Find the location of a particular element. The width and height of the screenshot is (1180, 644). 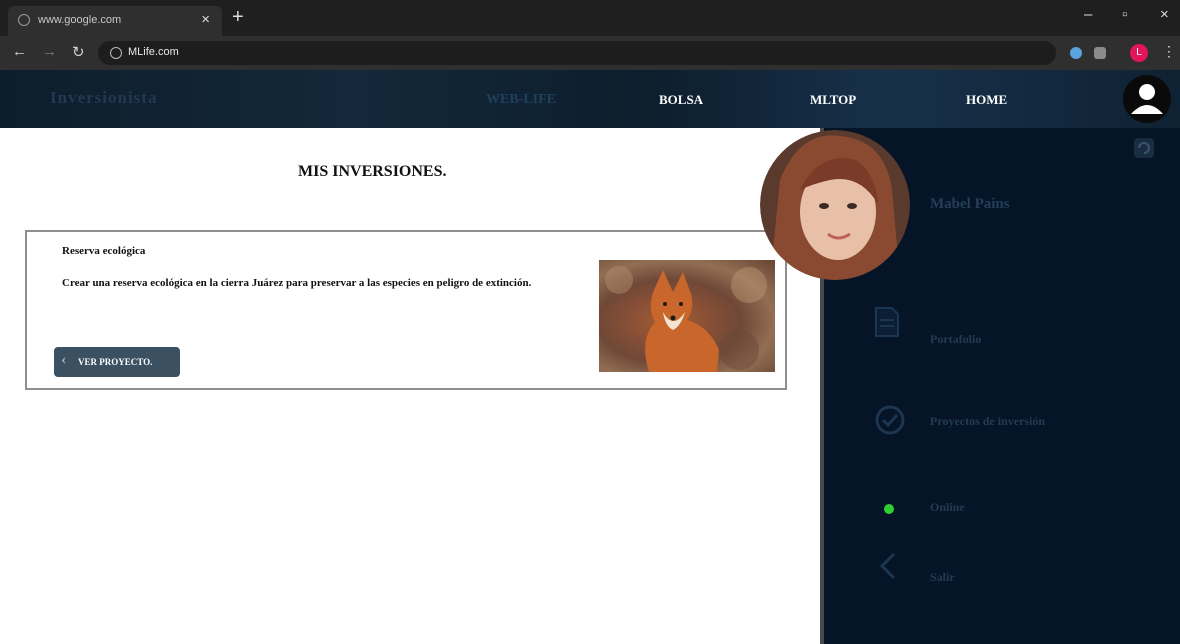

reload-icon: ↻ is located at coordinates (78, 52).